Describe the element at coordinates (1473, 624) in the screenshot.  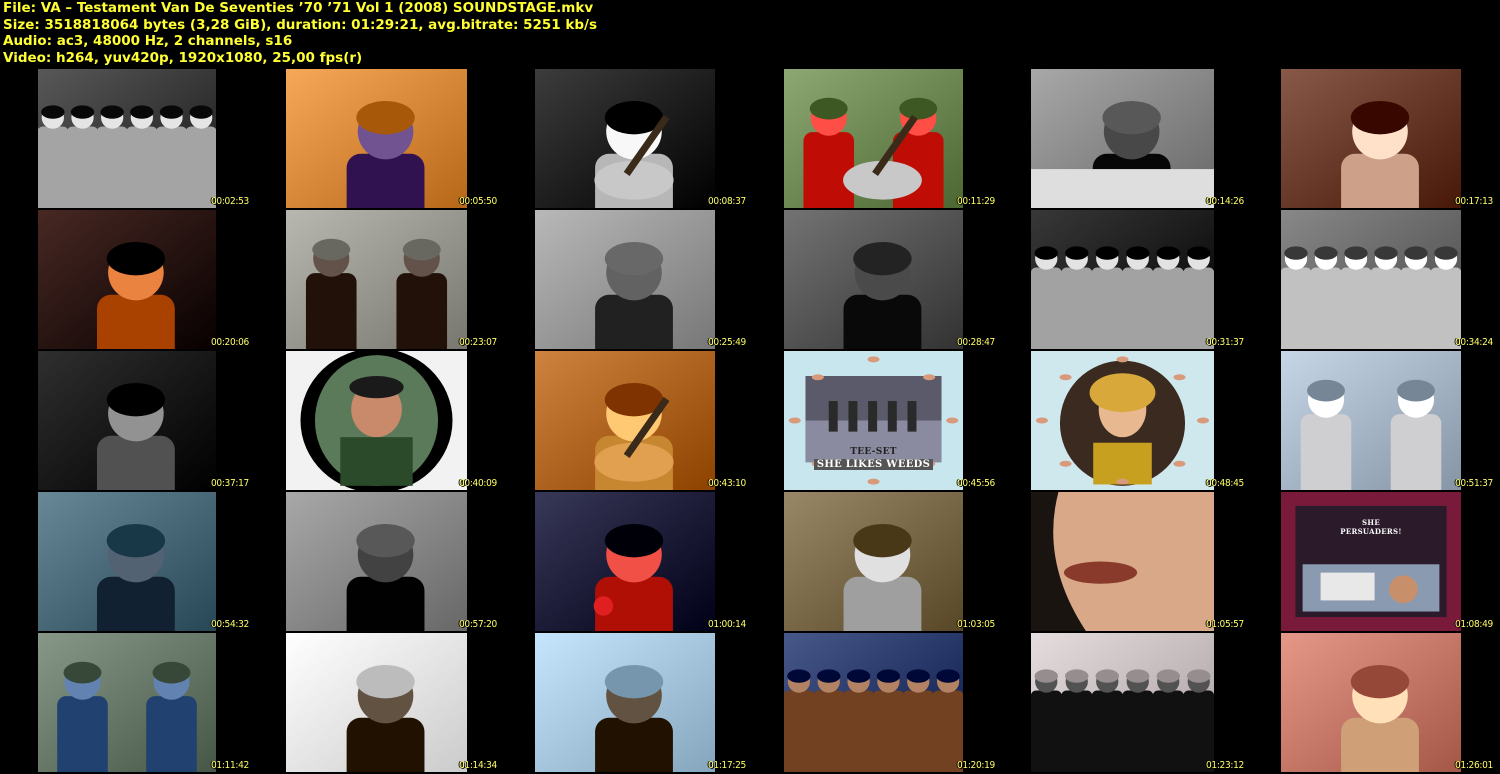
I see `thumbnail-timestamp: 01:08:49` at that location.